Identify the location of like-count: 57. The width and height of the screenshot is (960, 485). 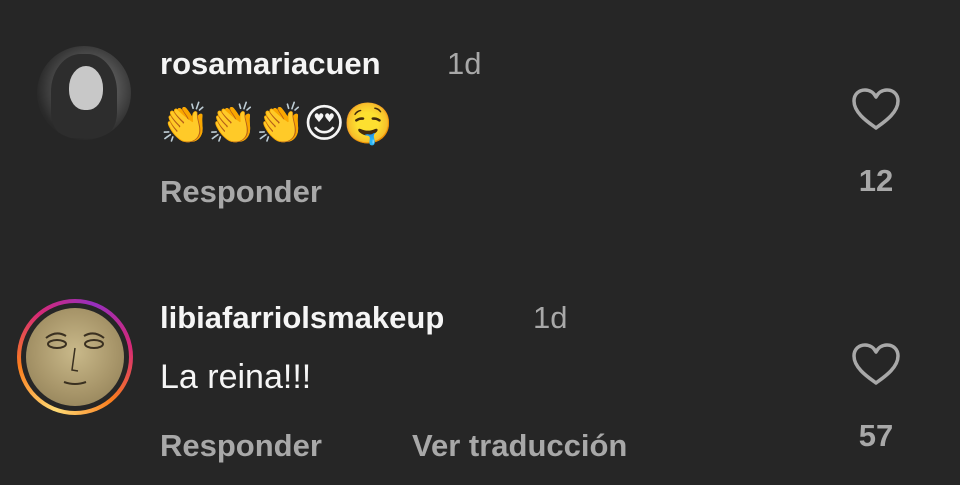
(876, 435).